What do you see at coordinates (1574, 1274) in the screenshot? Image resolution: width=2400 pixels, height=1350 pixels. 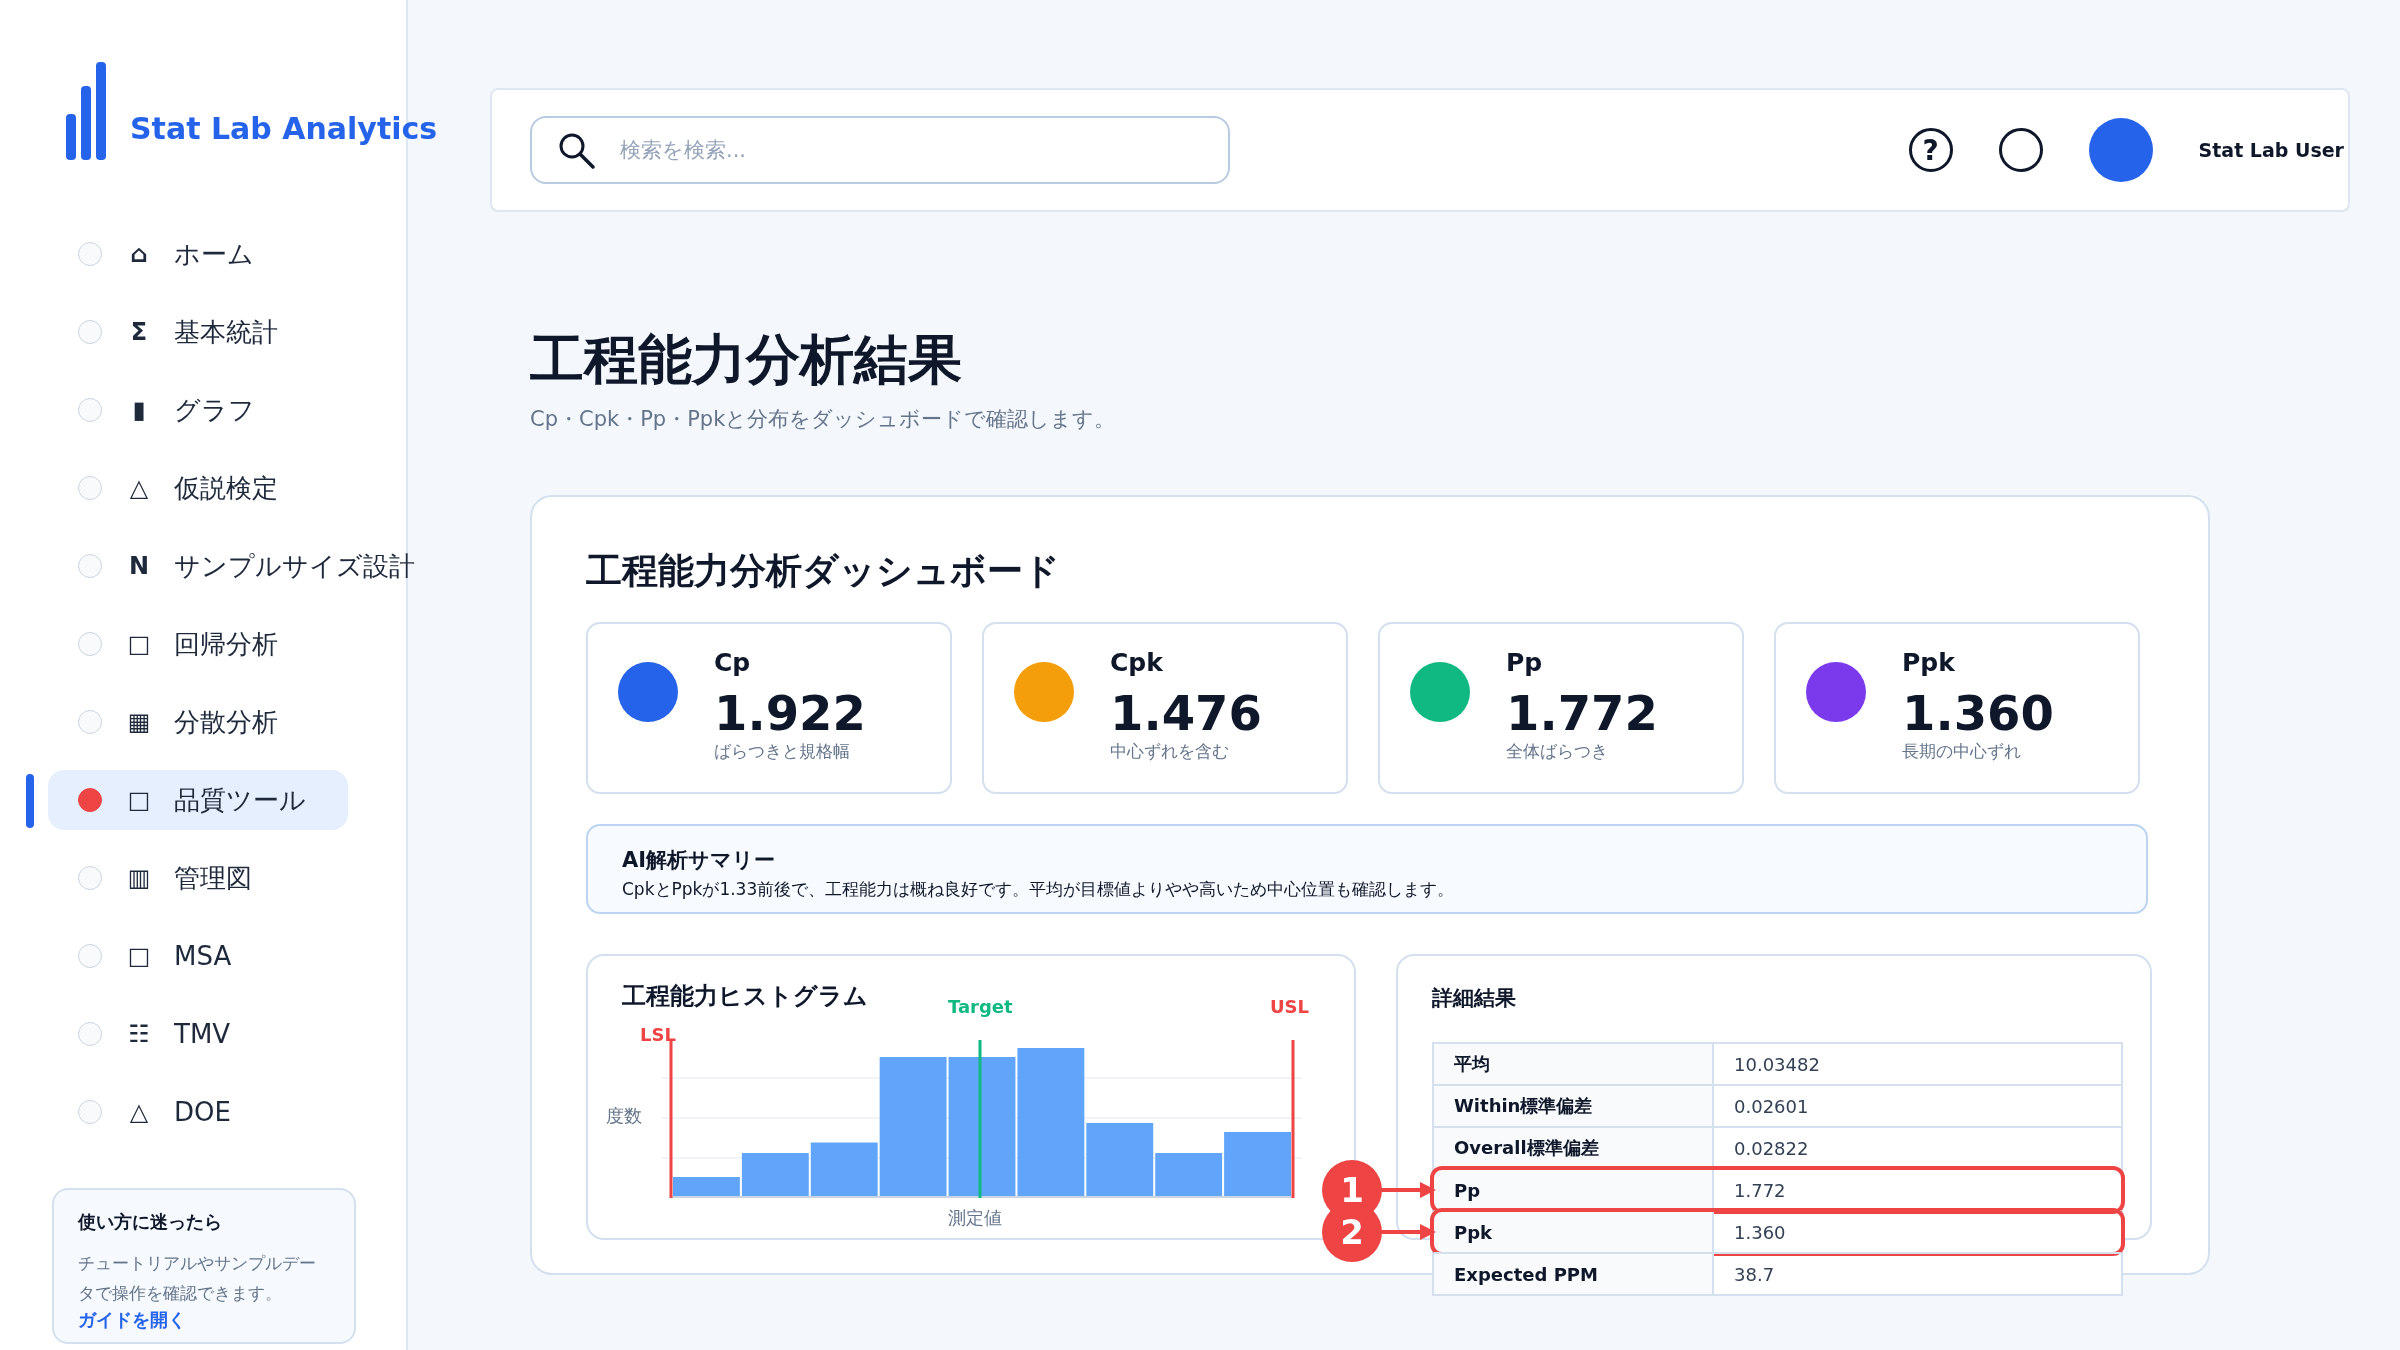 I see `table-cell: Expected PPM` at bounding box center [1574, 1274].